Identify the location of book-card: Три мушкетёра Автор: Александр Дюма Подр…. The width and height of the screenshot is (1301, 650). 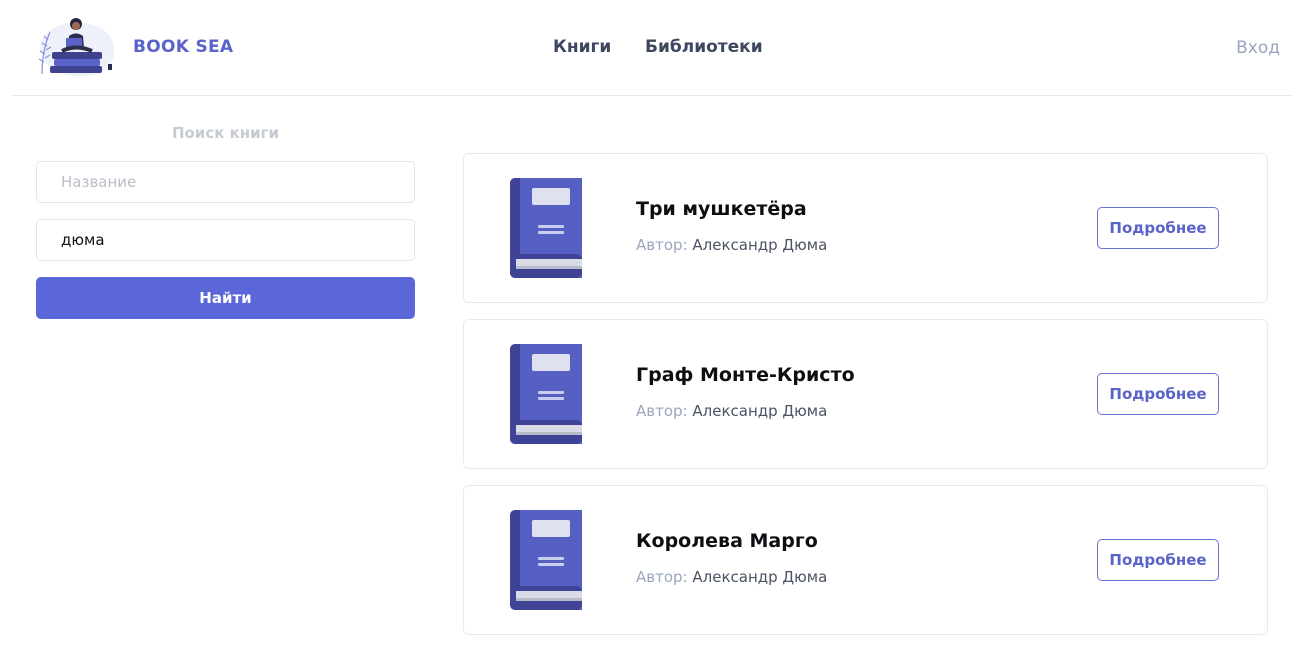
(865, 228).